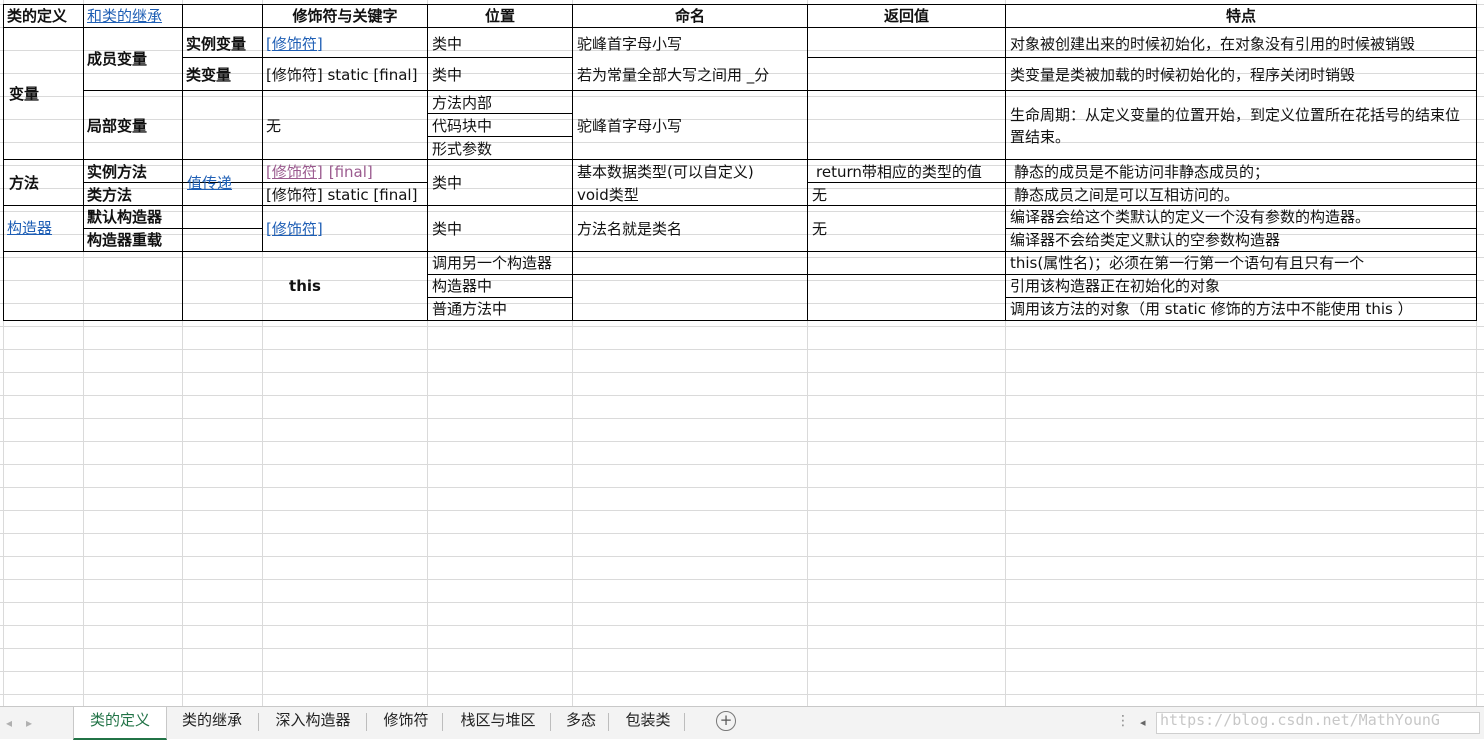 The height and width of the screenshot is (740, 1484). What do you see at coordinates (29, 723) in the screenshot?
I see `next-sheet-icon: ▸` at bounding box center [29, 723].